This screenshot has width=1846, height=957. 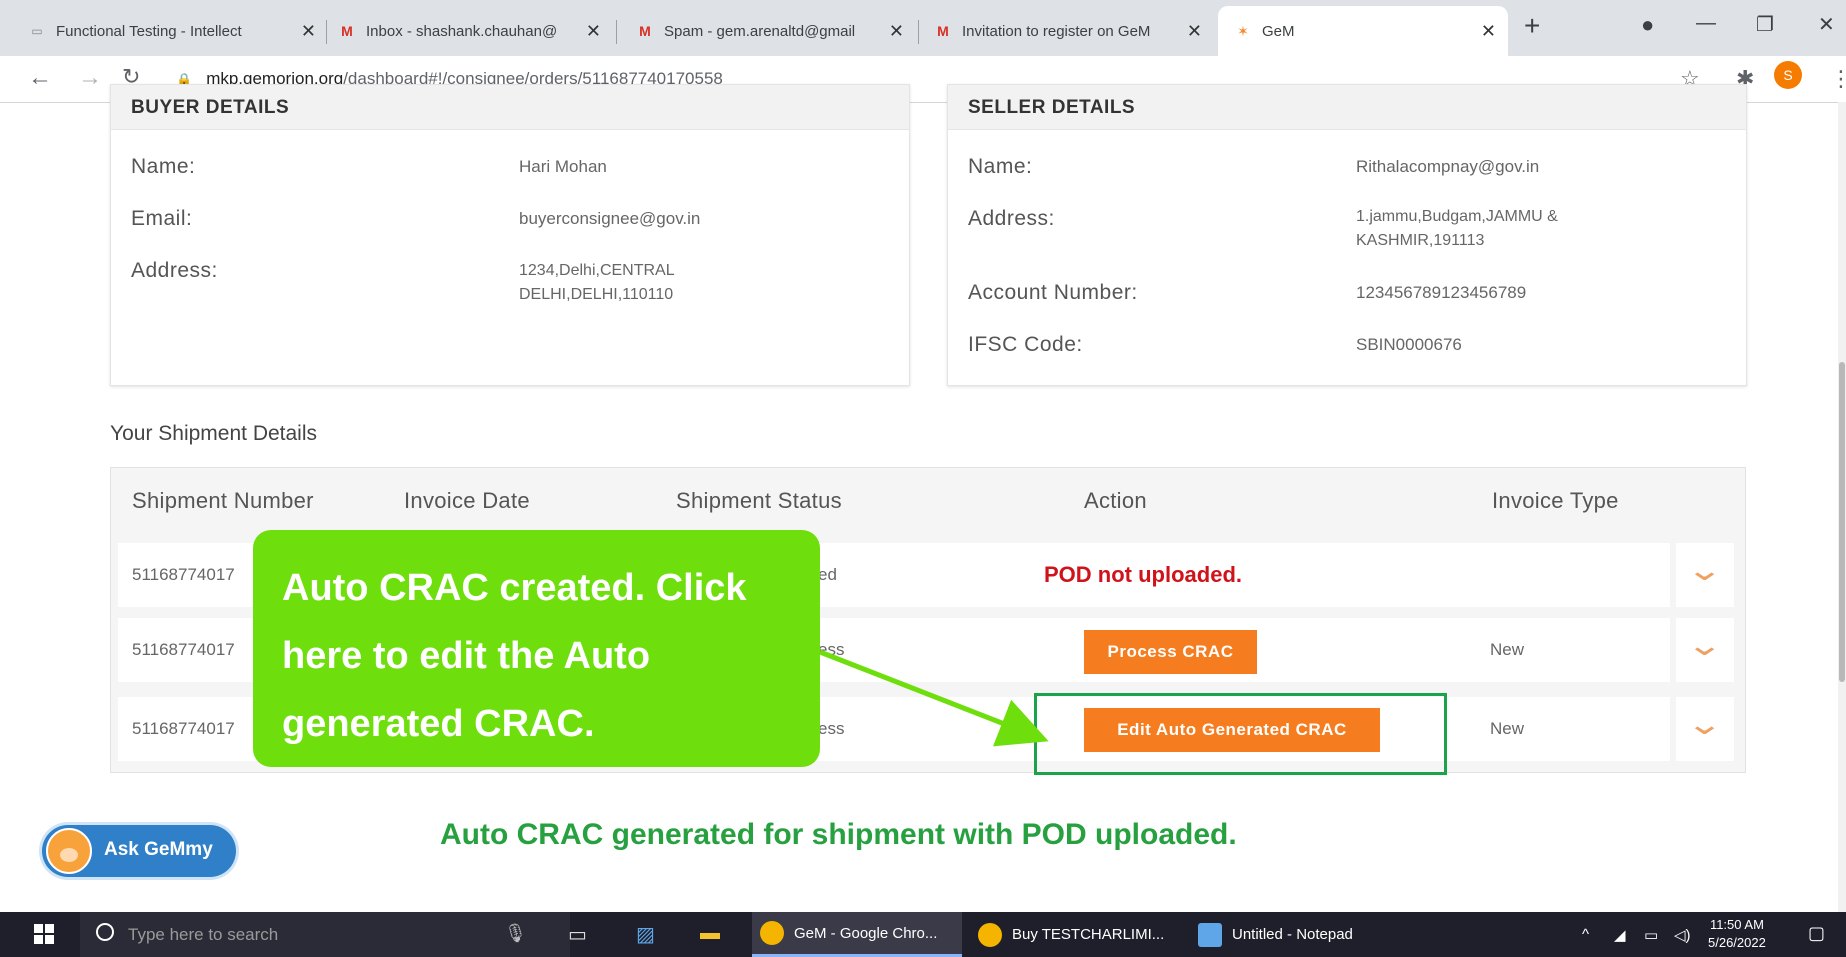 What do you see at coordinates (577, 934) in the screenshot?
I see `task-view-icon: ▭` at bounding box center [577, 934].